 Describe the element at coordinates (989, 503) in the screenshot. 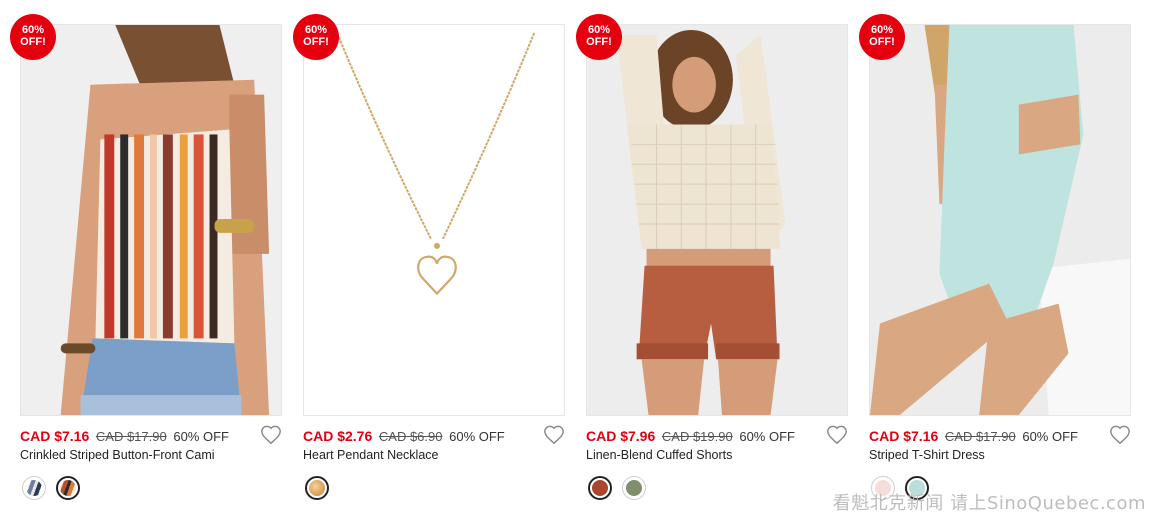

I see `watermark-text: 看魁北克新闻 请上SinoQuebec.com` at that location.